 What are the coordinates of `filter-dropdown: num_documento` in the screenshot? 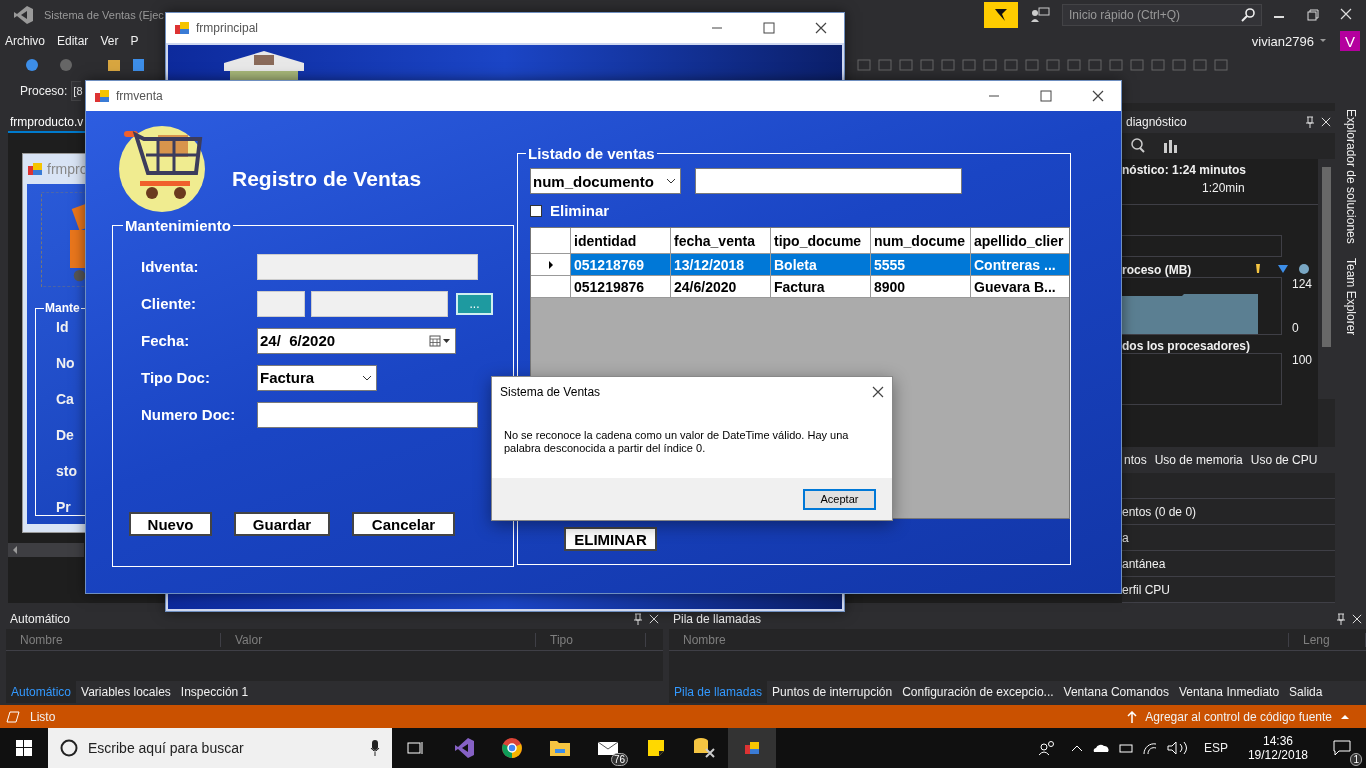 It's located at (605, 181).